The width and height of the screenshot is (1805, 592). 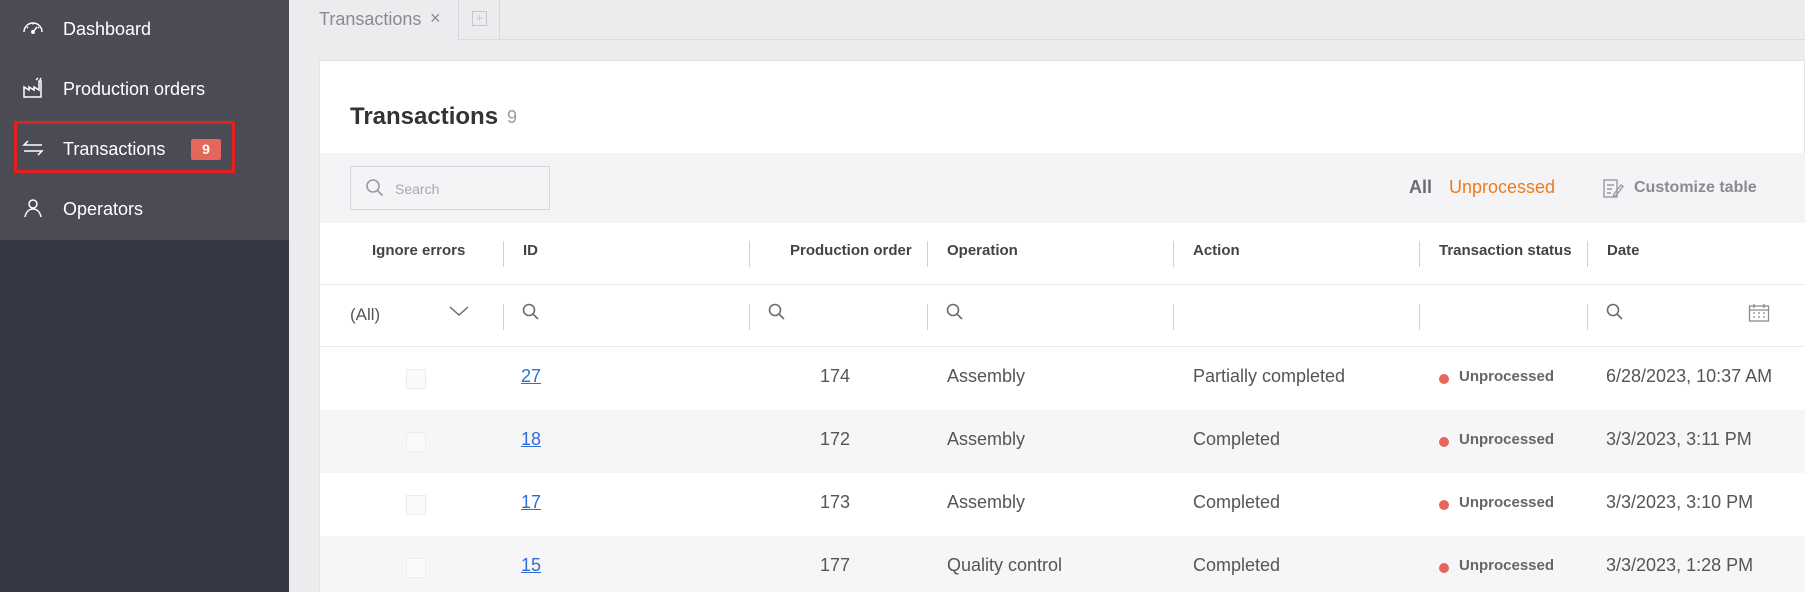 I want to click on sidebar-item-label: Dashboard, so click(x=107, y=29).